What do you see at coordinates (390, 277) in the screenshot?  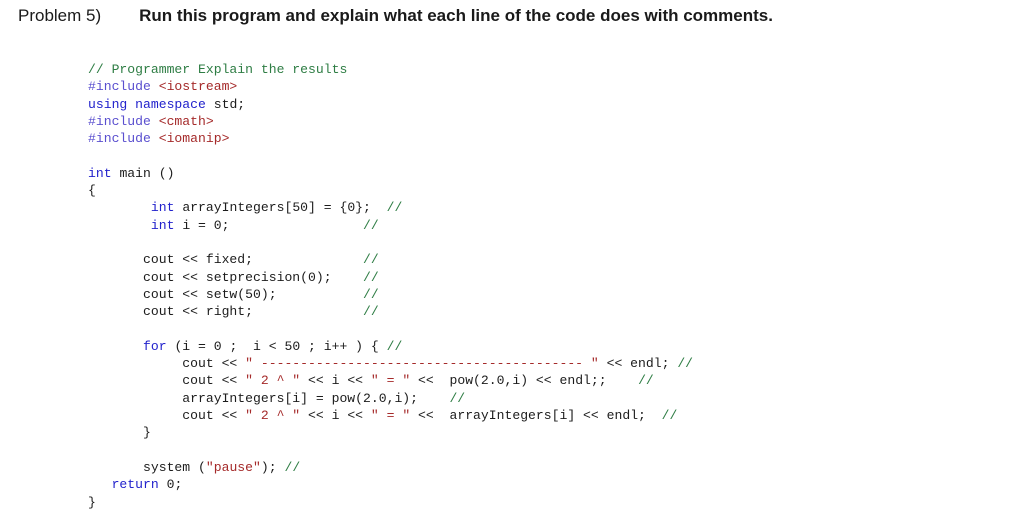 I see `code-line: cout << setprecision(0); //` at bounding box center [390, 277].